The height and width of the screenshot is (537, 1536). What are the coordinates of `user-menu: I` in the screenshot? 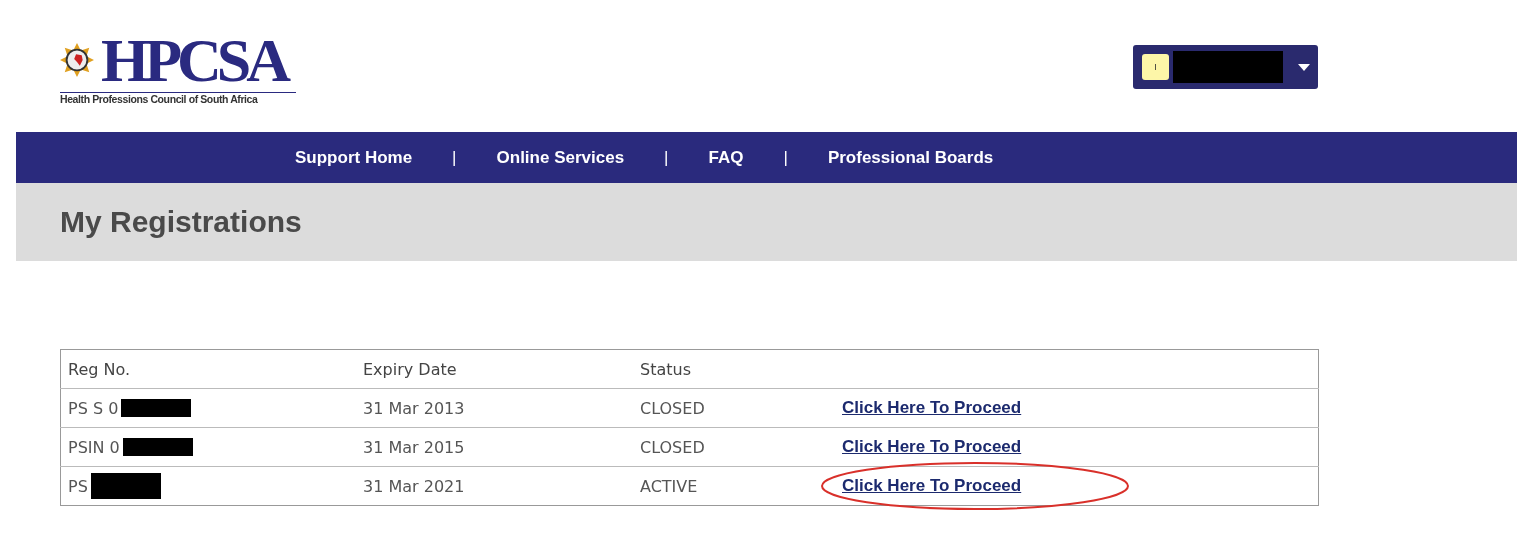 It's located at (1225, 67).